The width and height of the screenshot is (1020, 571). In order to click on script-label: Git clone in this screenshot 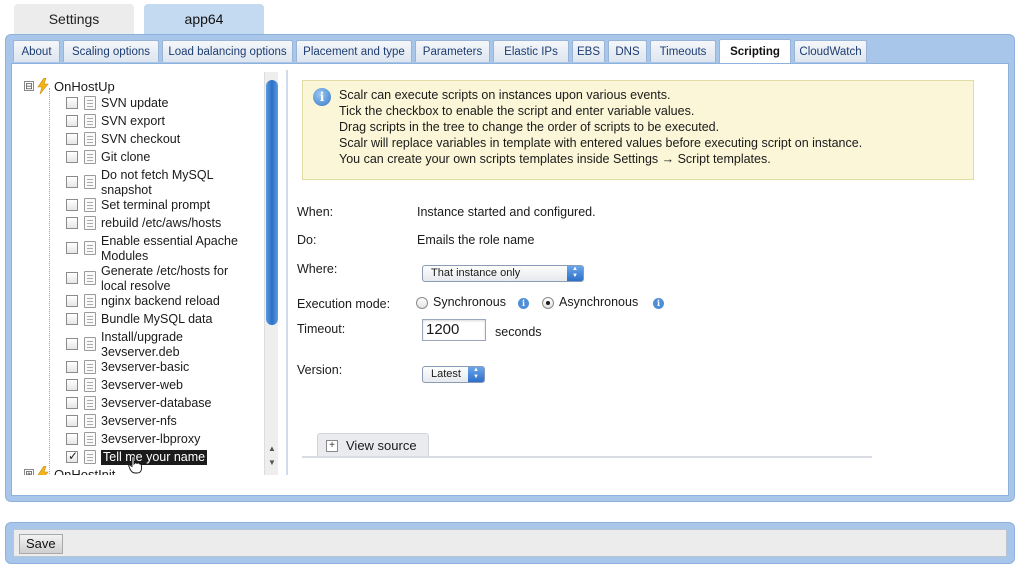, I will do `click(126, 157)`.